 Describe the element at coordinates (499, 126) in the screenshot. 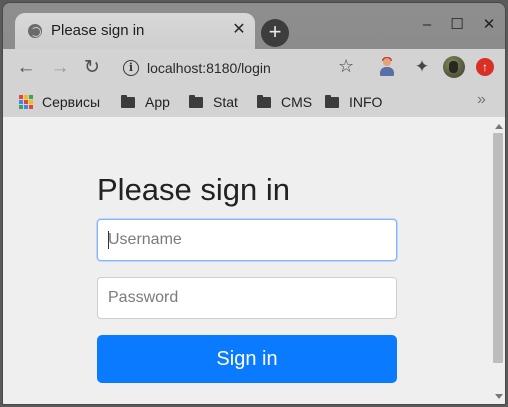

I see `scroll-up-arrow-icon` at that location.